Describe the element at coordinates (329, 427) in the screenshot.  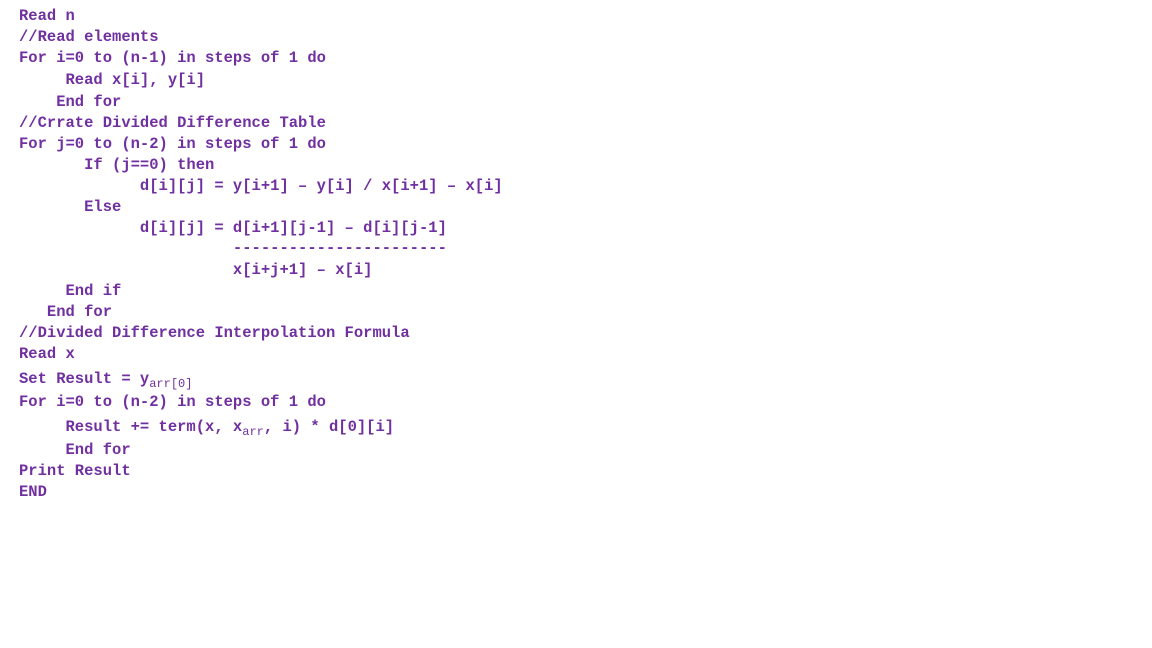
I see `code-text-tail: , i) * d[0][i]` at that location.